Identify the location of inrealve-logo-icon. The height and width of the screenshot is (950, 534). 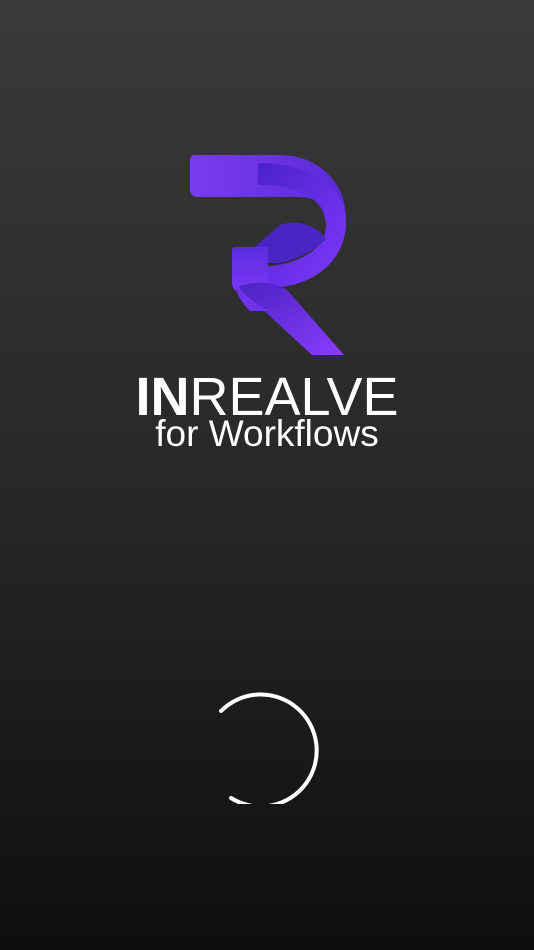
(268, 255).